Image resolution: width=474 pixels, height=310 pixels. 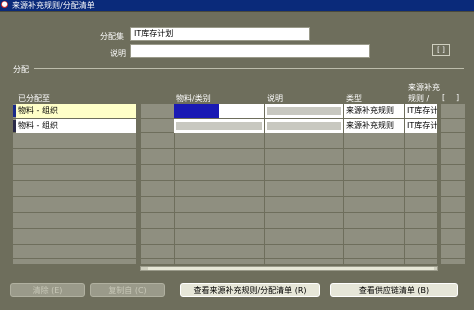 What do you see at coordinates (112, 36) in the screenshot?
I see `assignment-set-label: 分配集` at bounding box center [112, 36].